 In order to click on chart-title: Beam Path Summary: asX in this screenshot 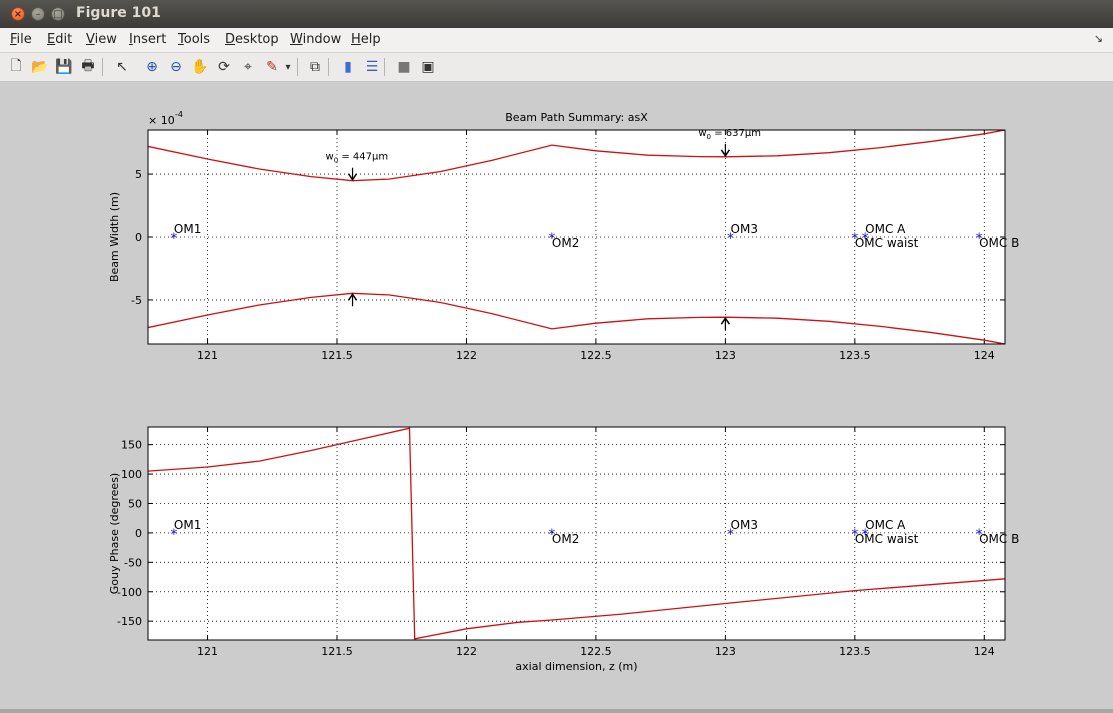, I will do `click(576, 117)`.